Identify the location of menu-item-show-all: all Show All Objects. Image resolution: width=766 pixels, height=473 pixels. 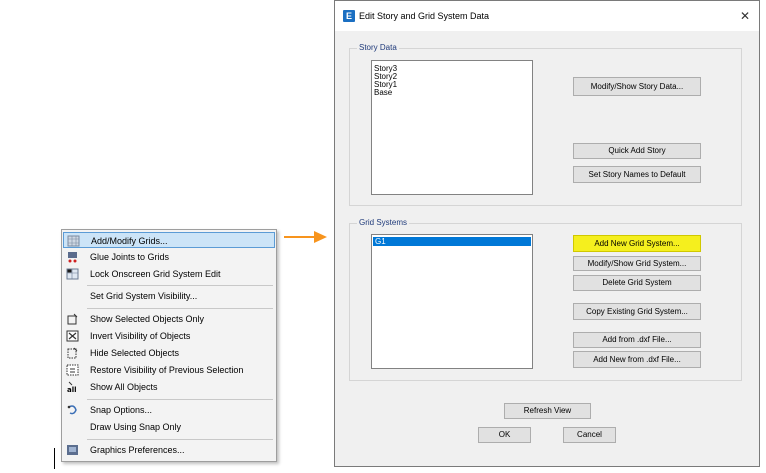
(169, 387).